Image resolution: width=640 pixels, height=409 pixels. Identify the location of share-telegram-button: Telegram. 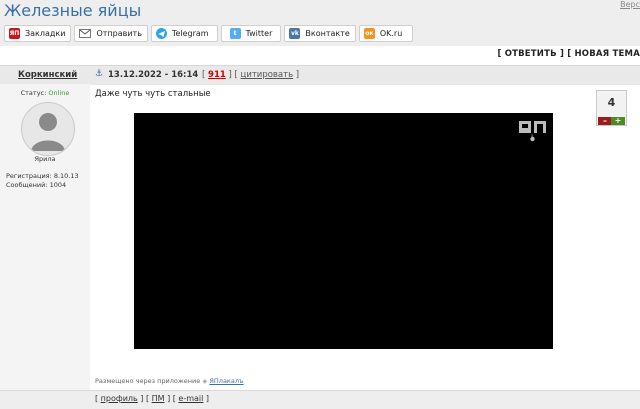
(184, 33).